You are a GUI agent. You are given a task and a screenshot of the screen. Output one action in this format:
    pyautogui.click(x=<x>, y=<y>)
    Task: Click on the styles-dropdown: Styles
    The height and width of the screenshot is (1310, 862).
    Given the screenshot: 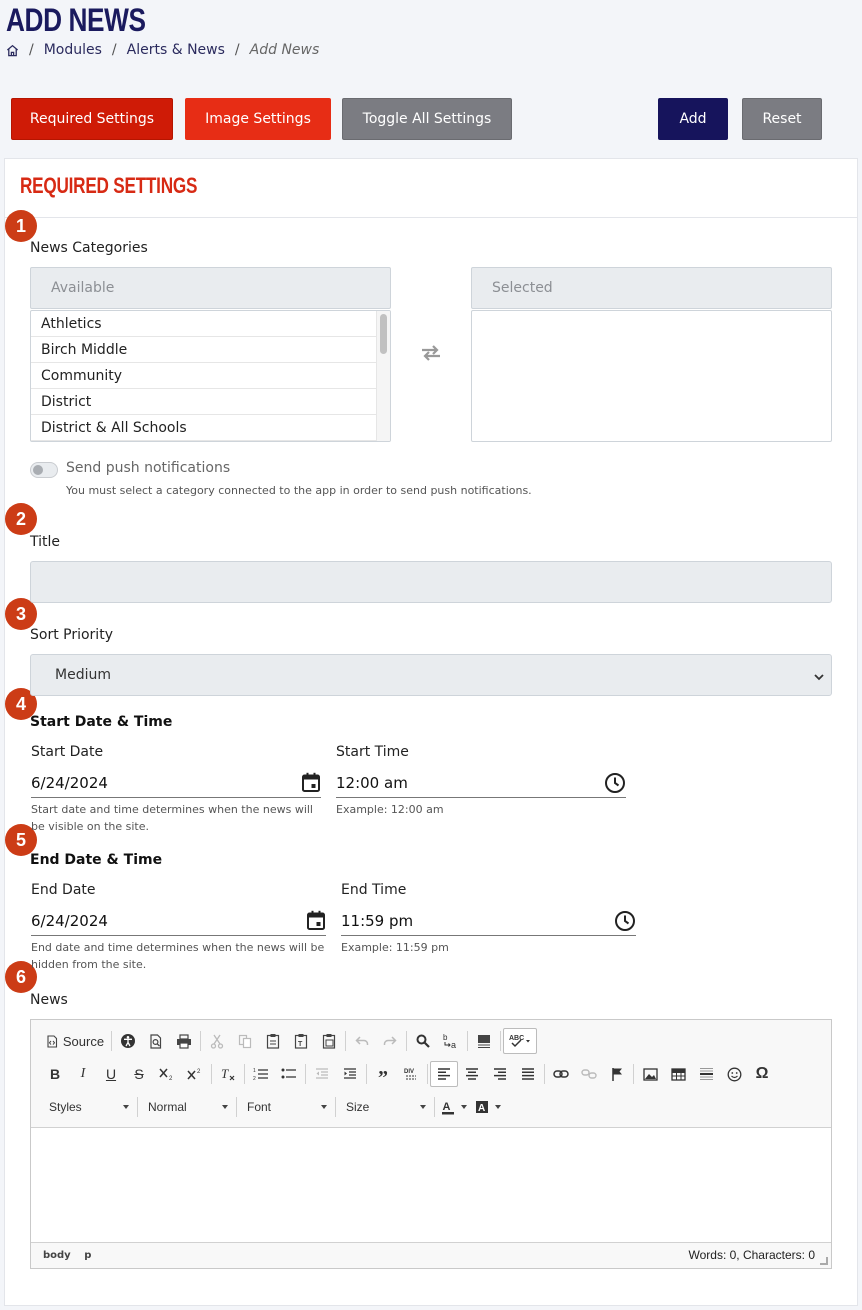 What is the action you would take?
    pyautogui.click(x=88, y=1107)
    